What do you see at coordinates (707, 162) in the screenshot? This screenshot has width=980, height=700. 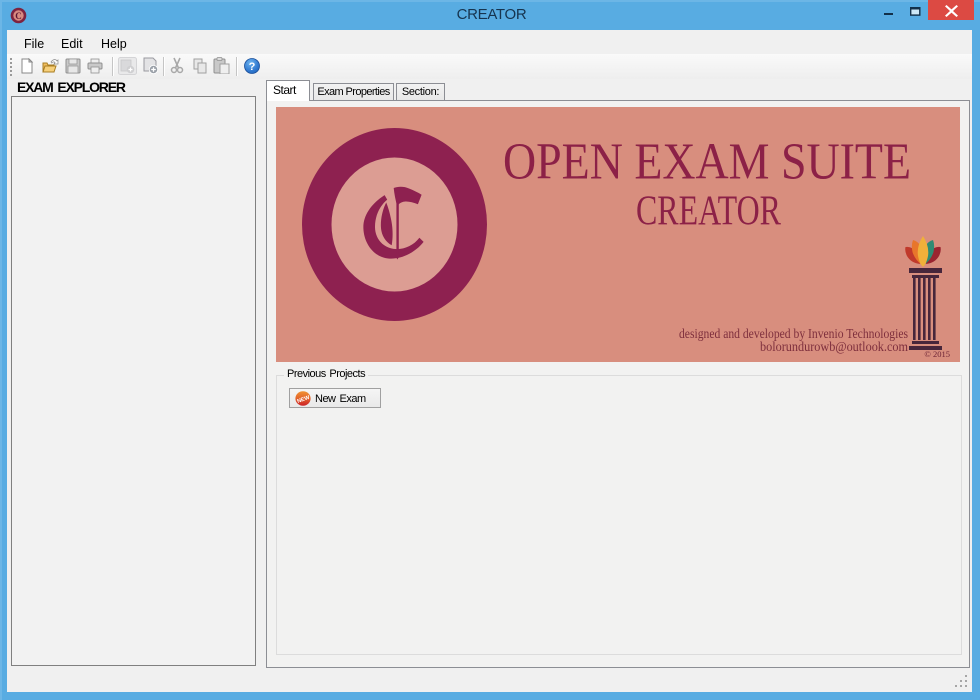 I see `svg-text: OPEN EXAM SUITE` at bounding box center [707, 162].